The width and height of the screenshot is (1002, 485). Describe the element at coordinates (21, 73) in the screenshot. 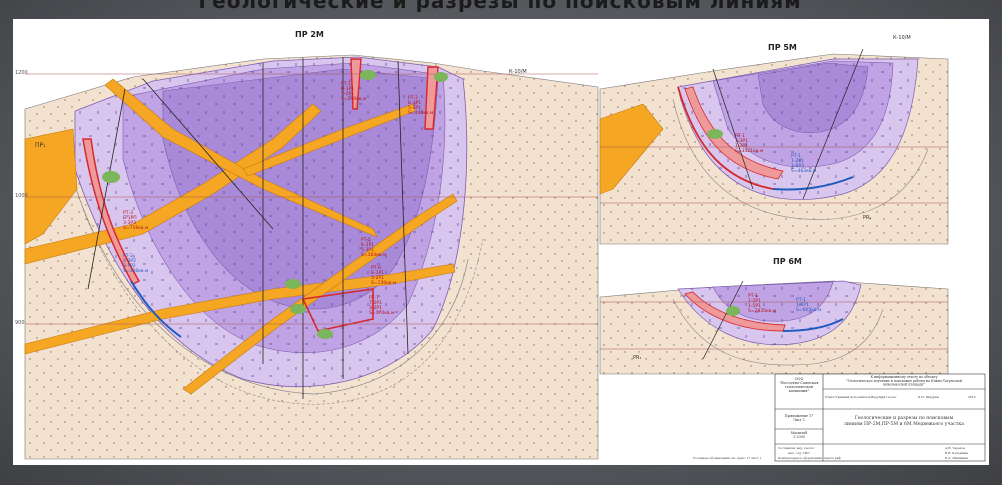

I see `pr2-depth-1: 1200` at that location.